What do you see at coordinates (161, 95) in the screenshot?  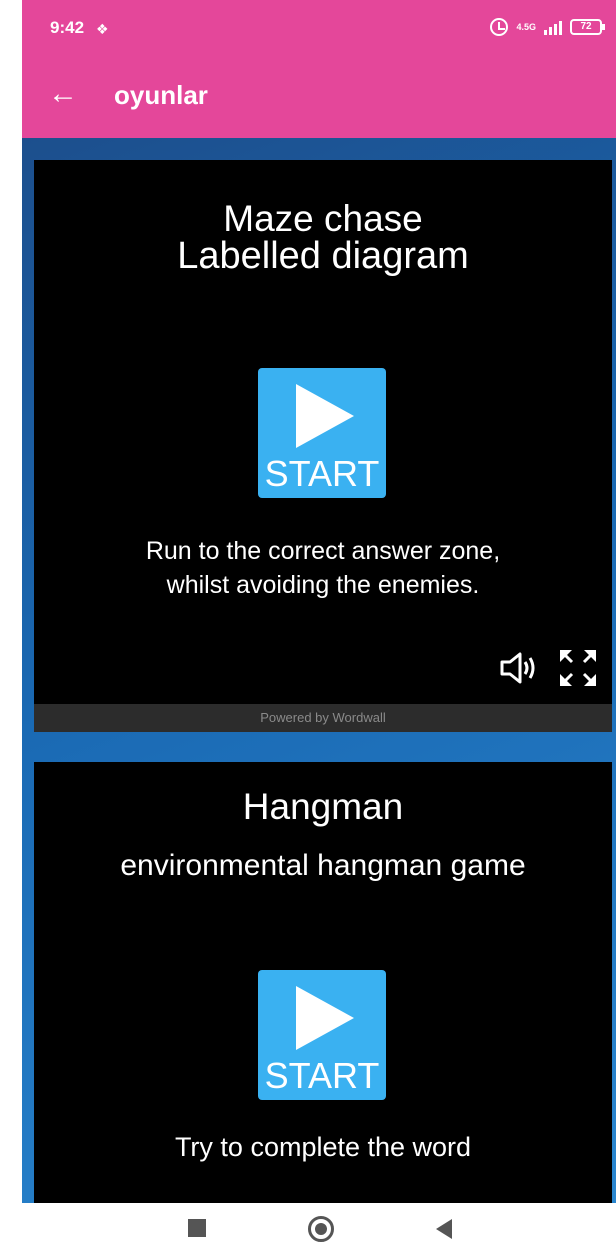 I see `page-title: oyunlar` at bounding box center [161, 95].